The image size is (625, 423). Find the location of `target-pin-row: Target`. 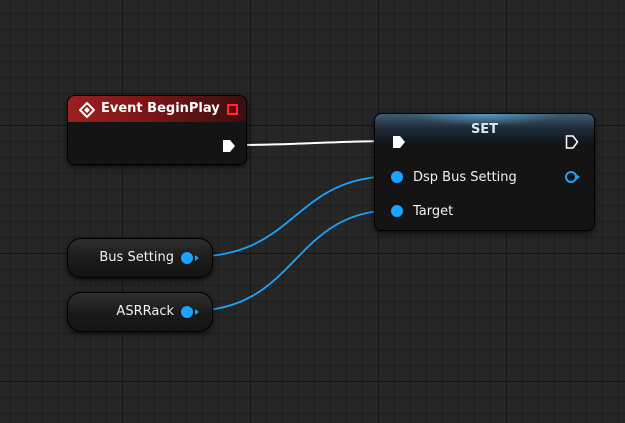

target-pin-row: Target is located at coordinates (422, 211).